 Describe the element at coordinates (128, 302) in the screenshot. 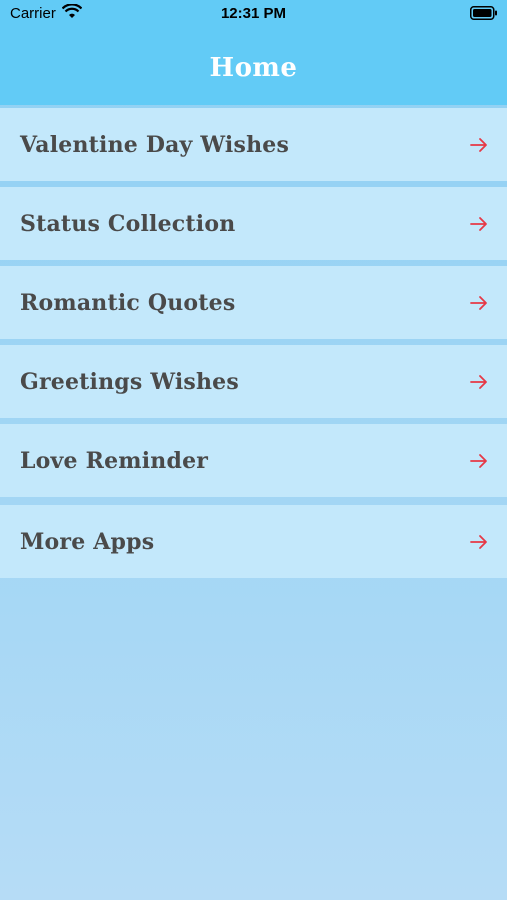

I see `menu-item-label: Romantic Quotes` at that location.